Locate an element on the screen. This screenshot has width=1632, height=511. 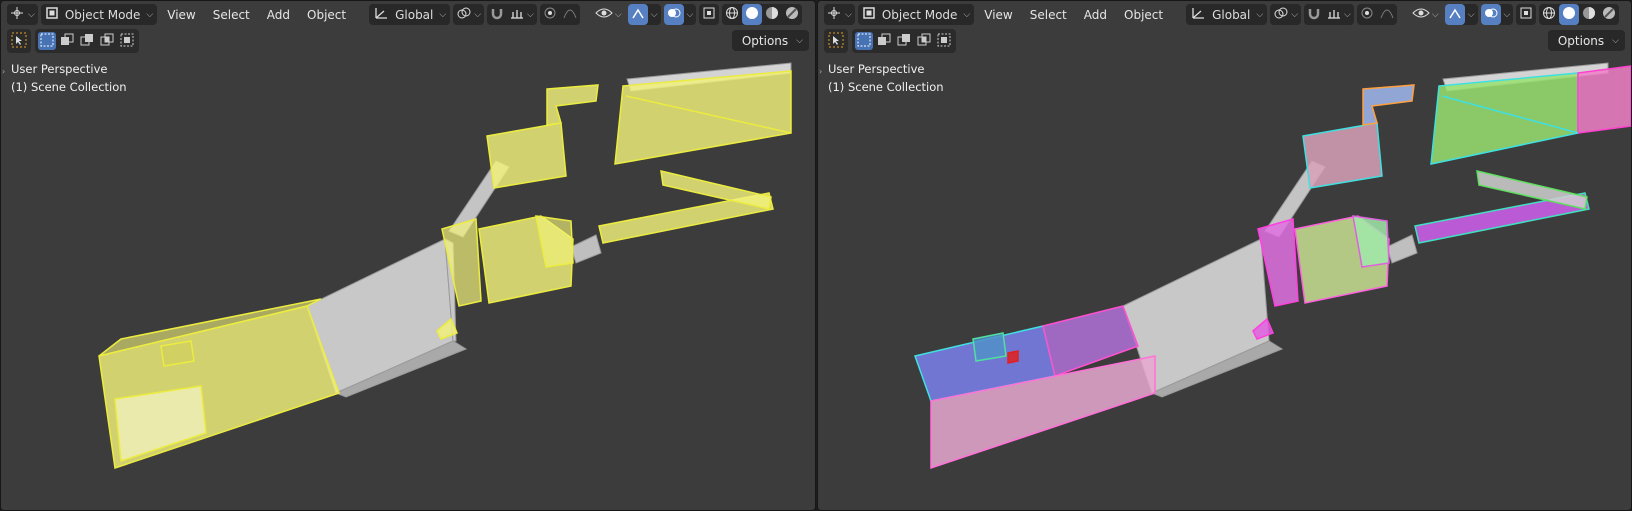
falloff-curve-icon is located at coordinates (1387, 14).